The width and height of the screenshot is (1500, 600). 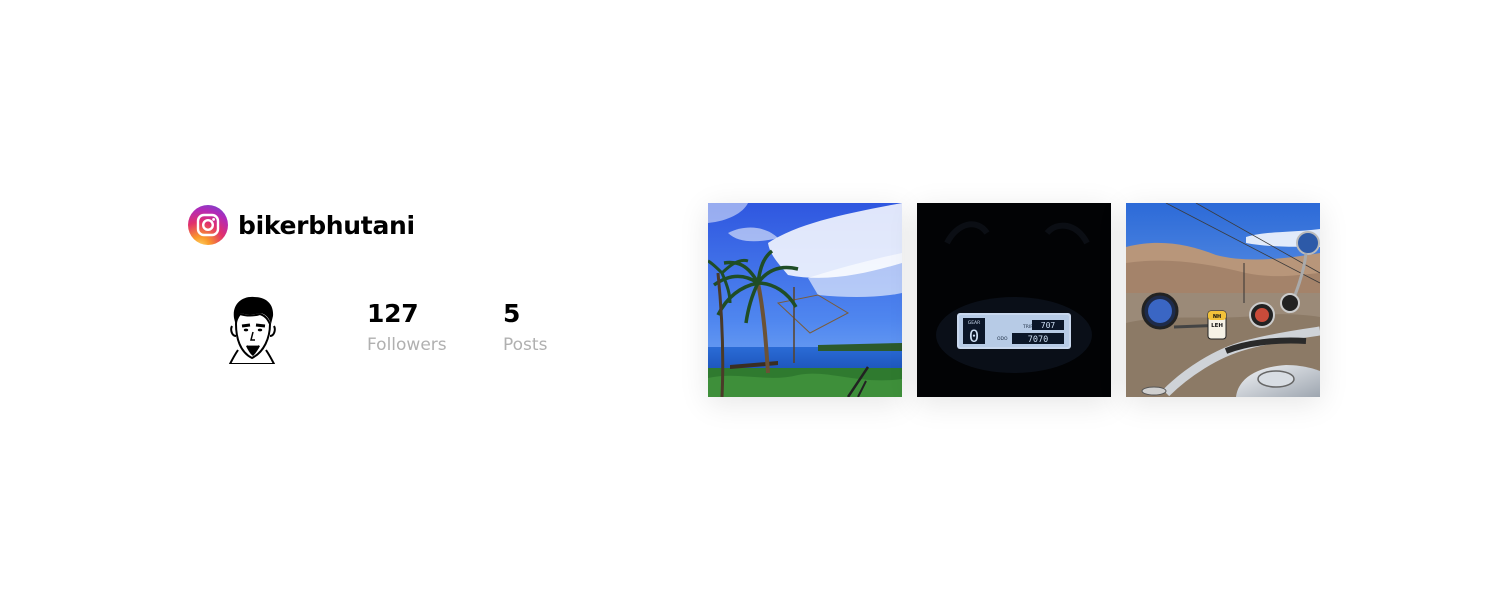 I want to click on followers-count: 127, so click(x=393, y=313).